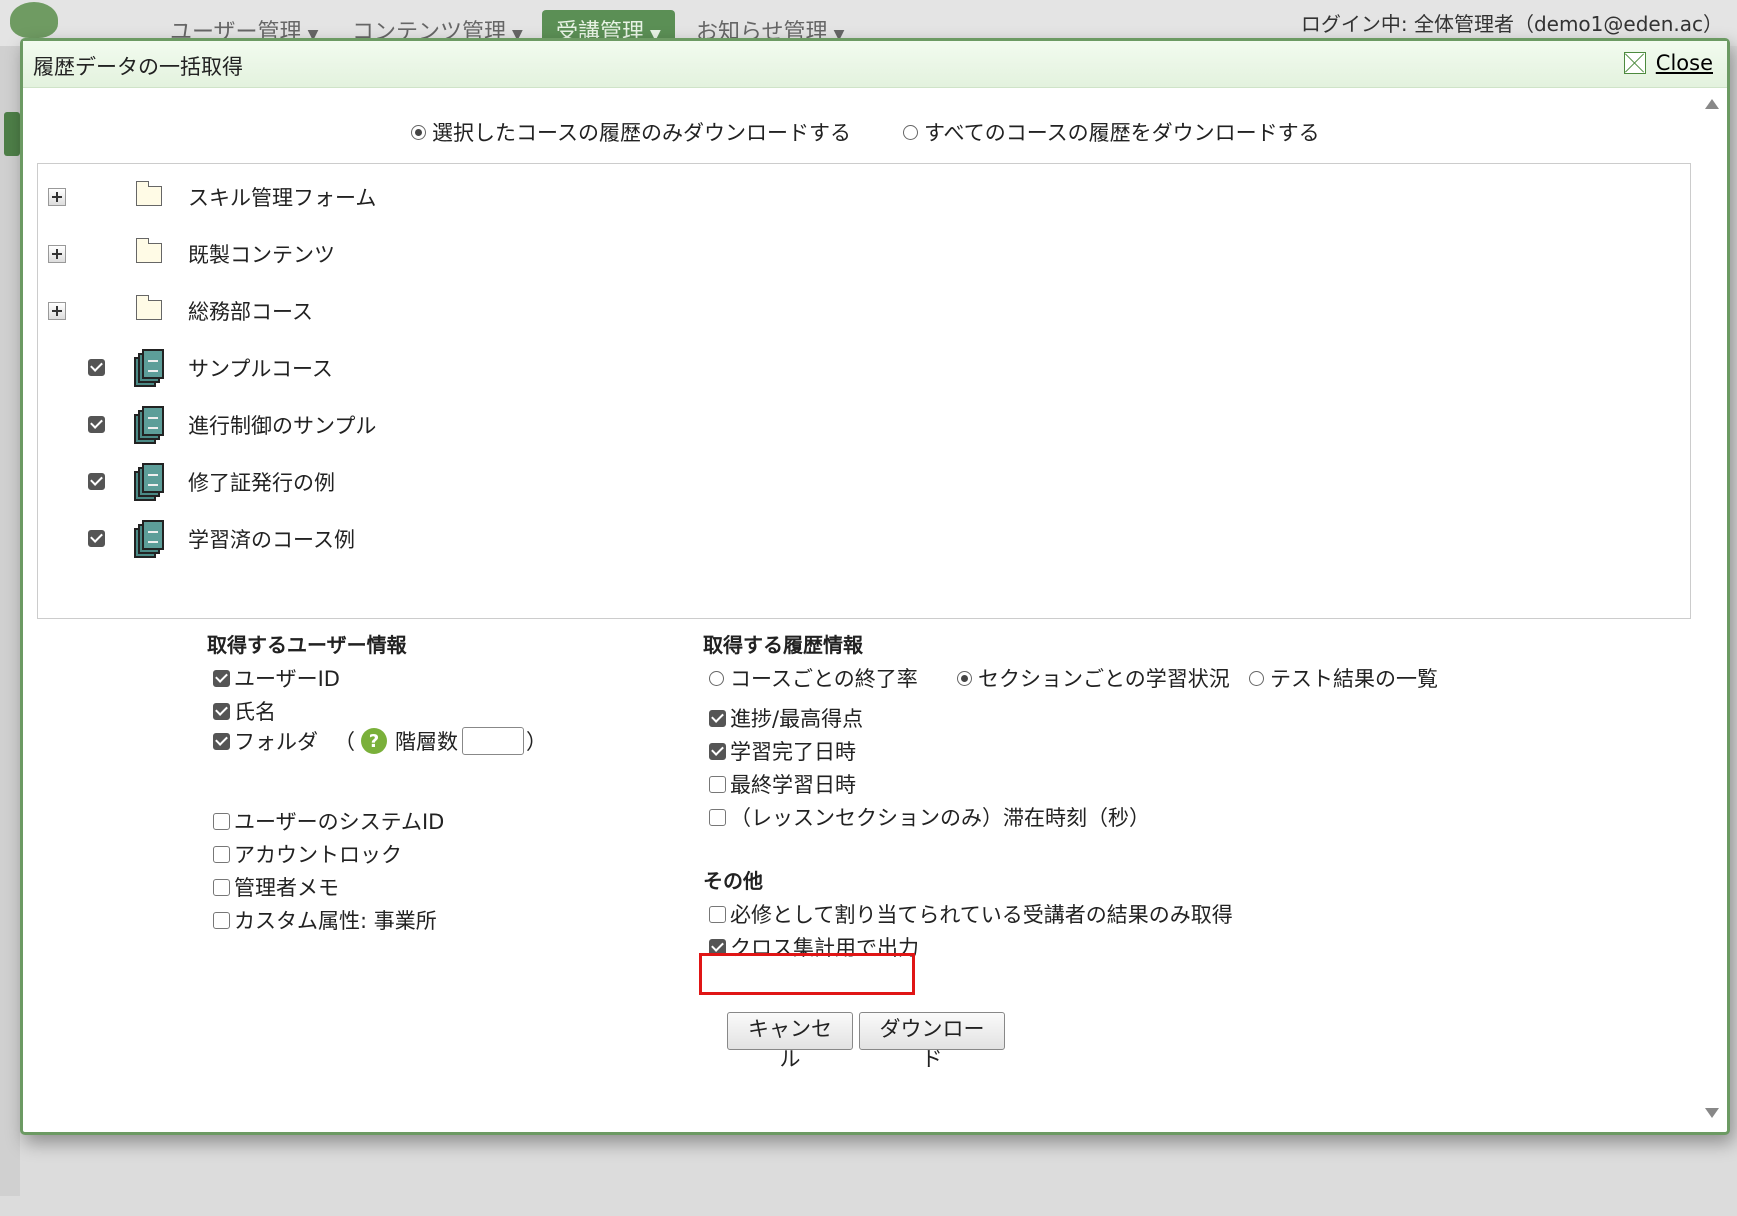 The width and height of the screenshot is (1737, 1216). I want to click on tree-item-label: サンプルコース, so click(260, 368).